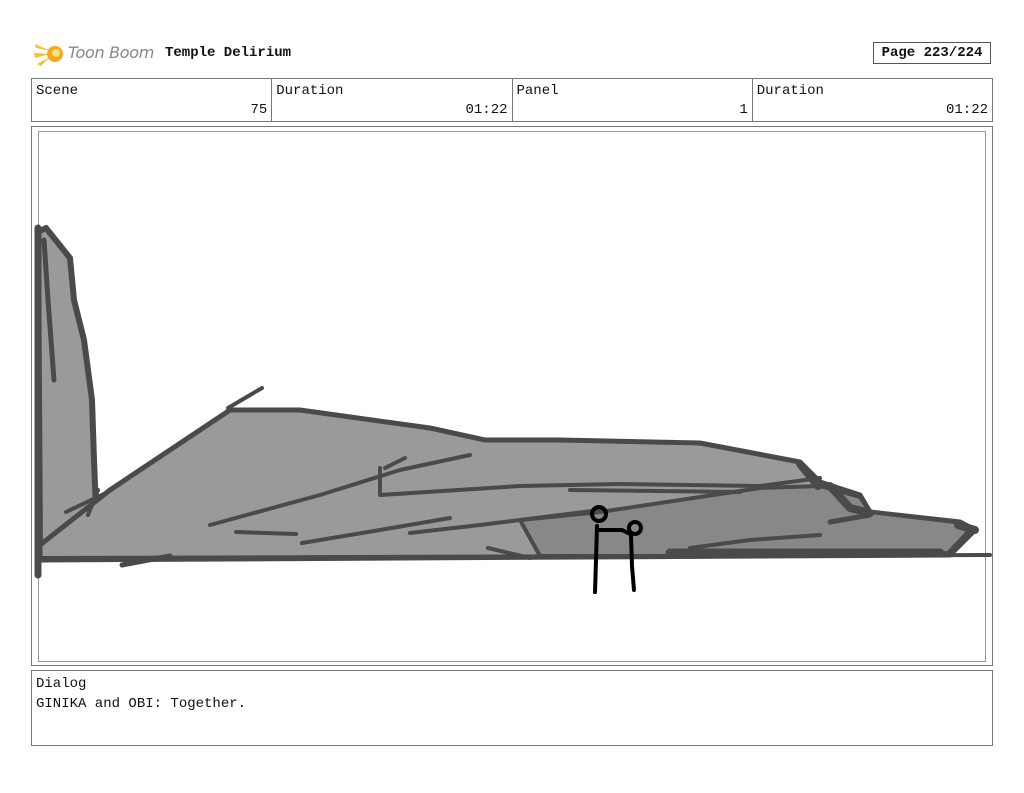 This screenshot has height=793, width=1024. What do you see at coordinates (512, 708) in the screenshot?
I see `dialog-box: Dialog GINIKA and OBI: Together.` at bounding box center [512, 708].